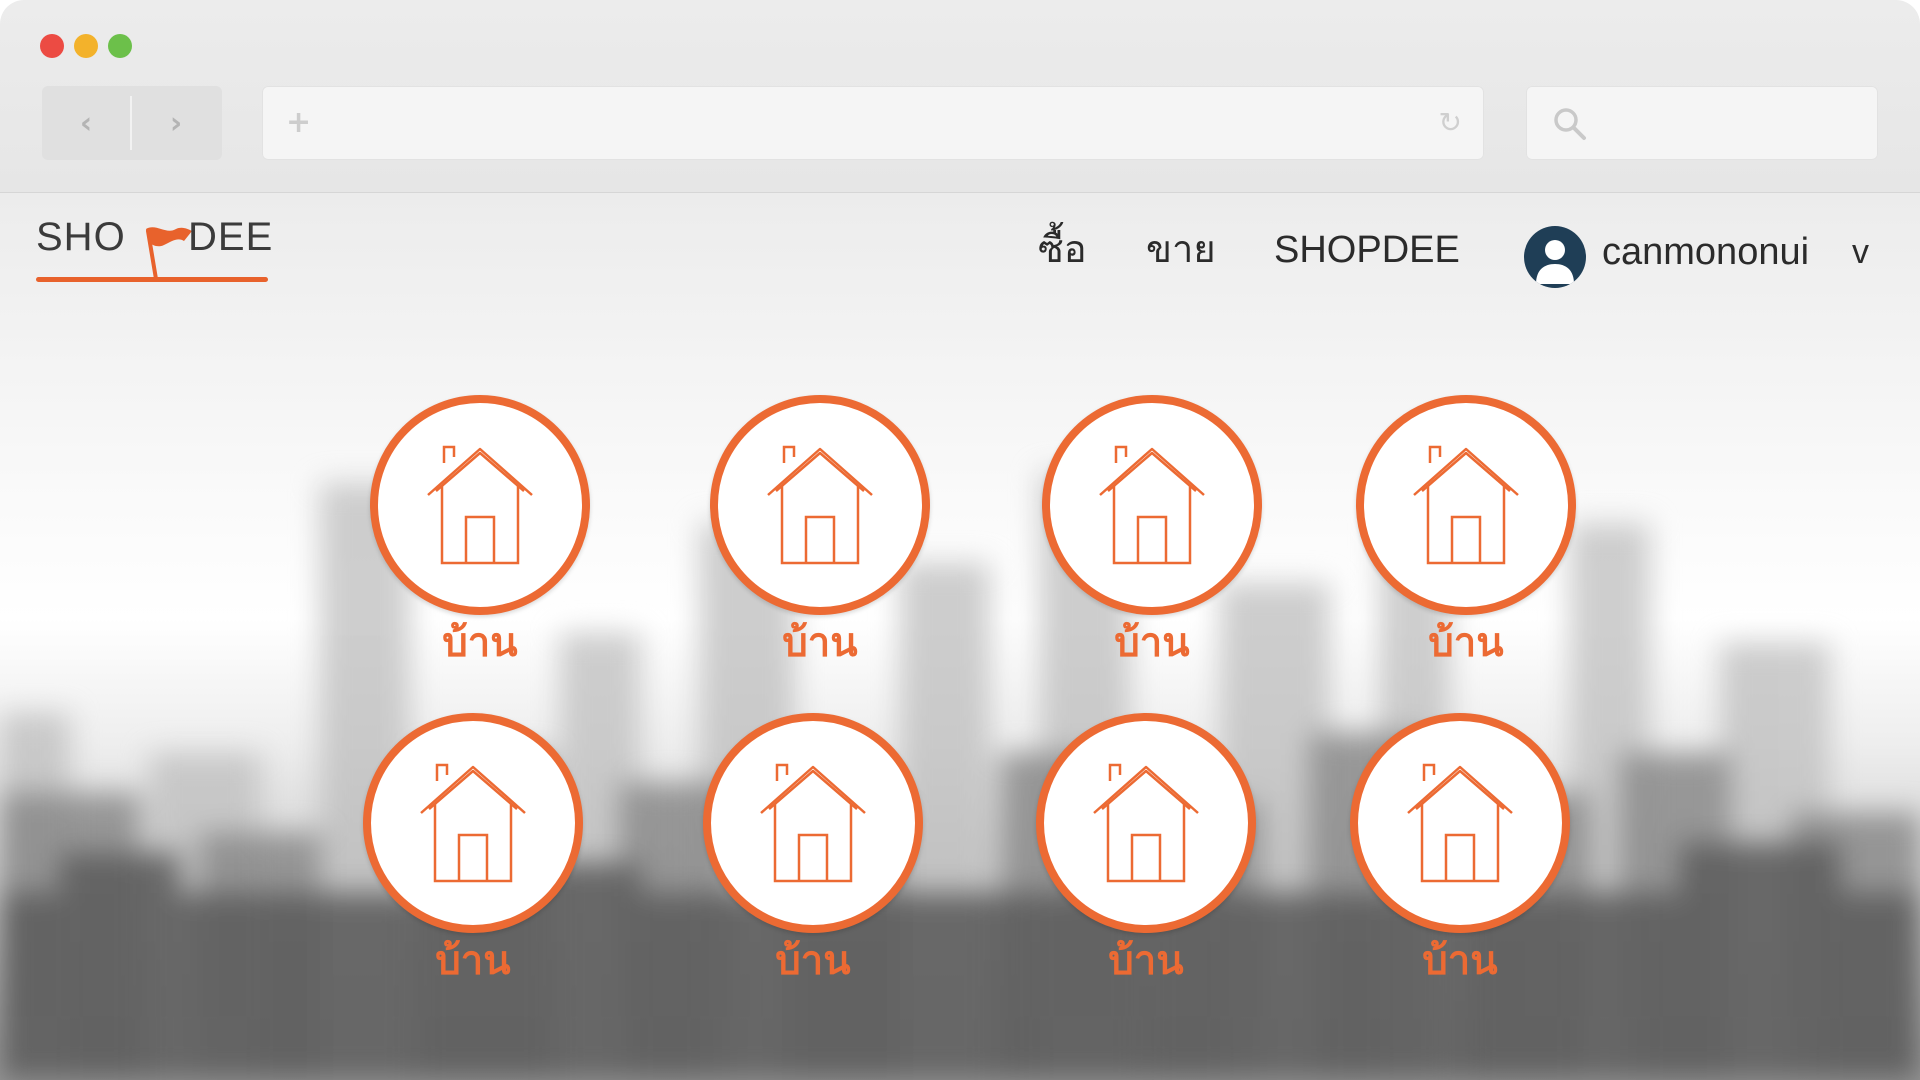  What do you see at coordinates (1450, 123) in the screenshot?
I see `reload-icon: ↻` at bounding box center [1450, 123].